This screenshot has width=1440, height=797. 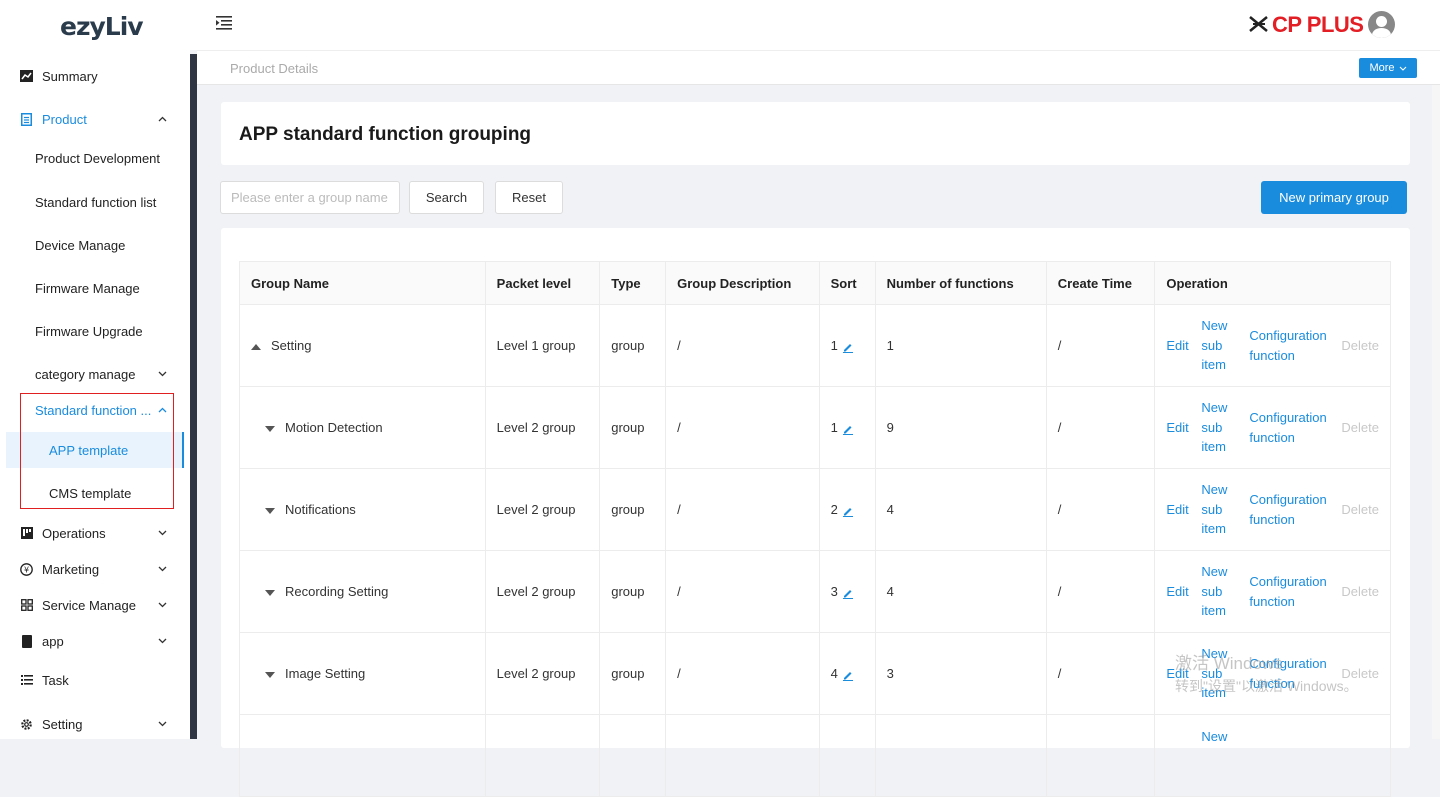 I want to click on sidebar-item-marketing: ¥ Marketing, so click(x=95, y=569).